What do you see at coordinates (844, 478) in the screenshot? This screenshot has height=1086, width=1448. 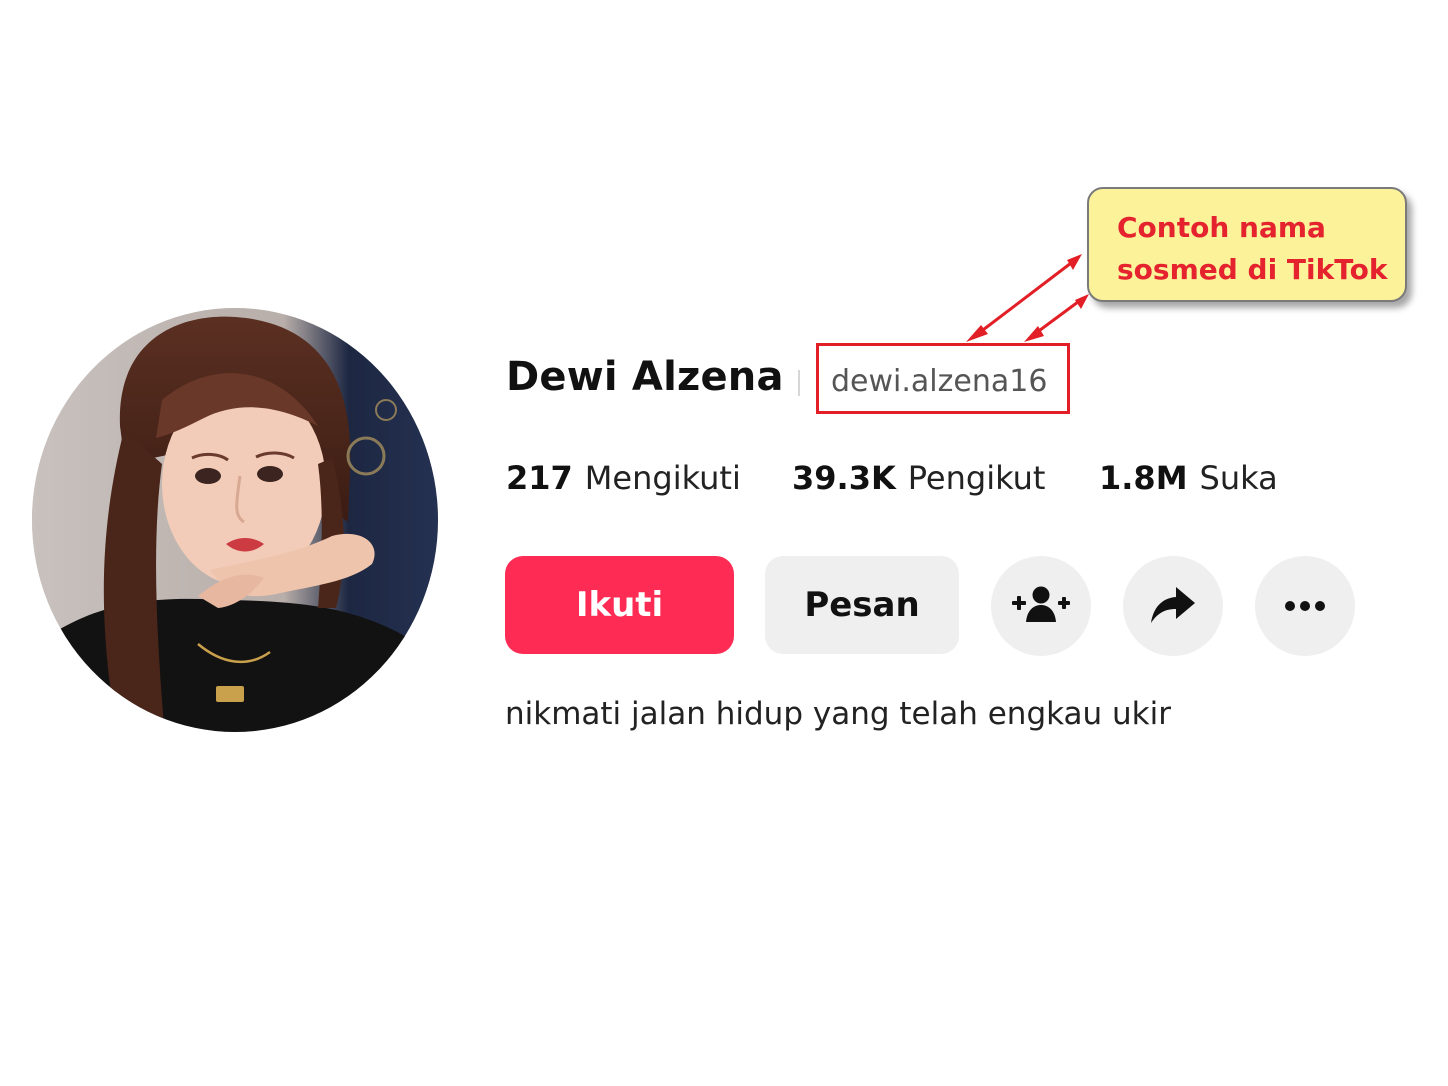 I see `stat-followers-count: 39.3K` at bounding box center [844, 478].